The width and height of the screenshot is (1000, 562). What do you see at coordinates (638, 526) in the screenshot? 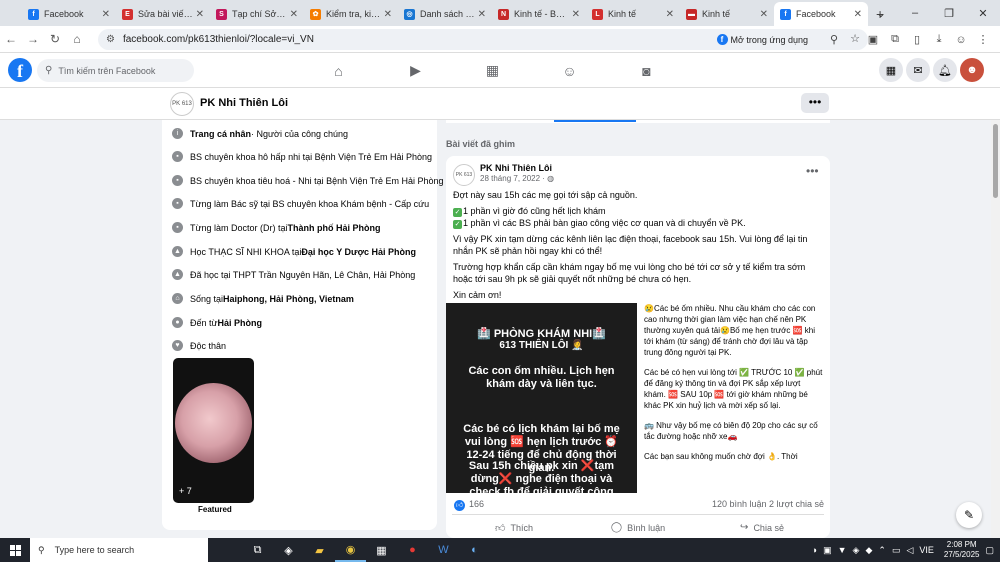
I see `comment-button: ◯ Bình luận` at bounding box center [638, 526].